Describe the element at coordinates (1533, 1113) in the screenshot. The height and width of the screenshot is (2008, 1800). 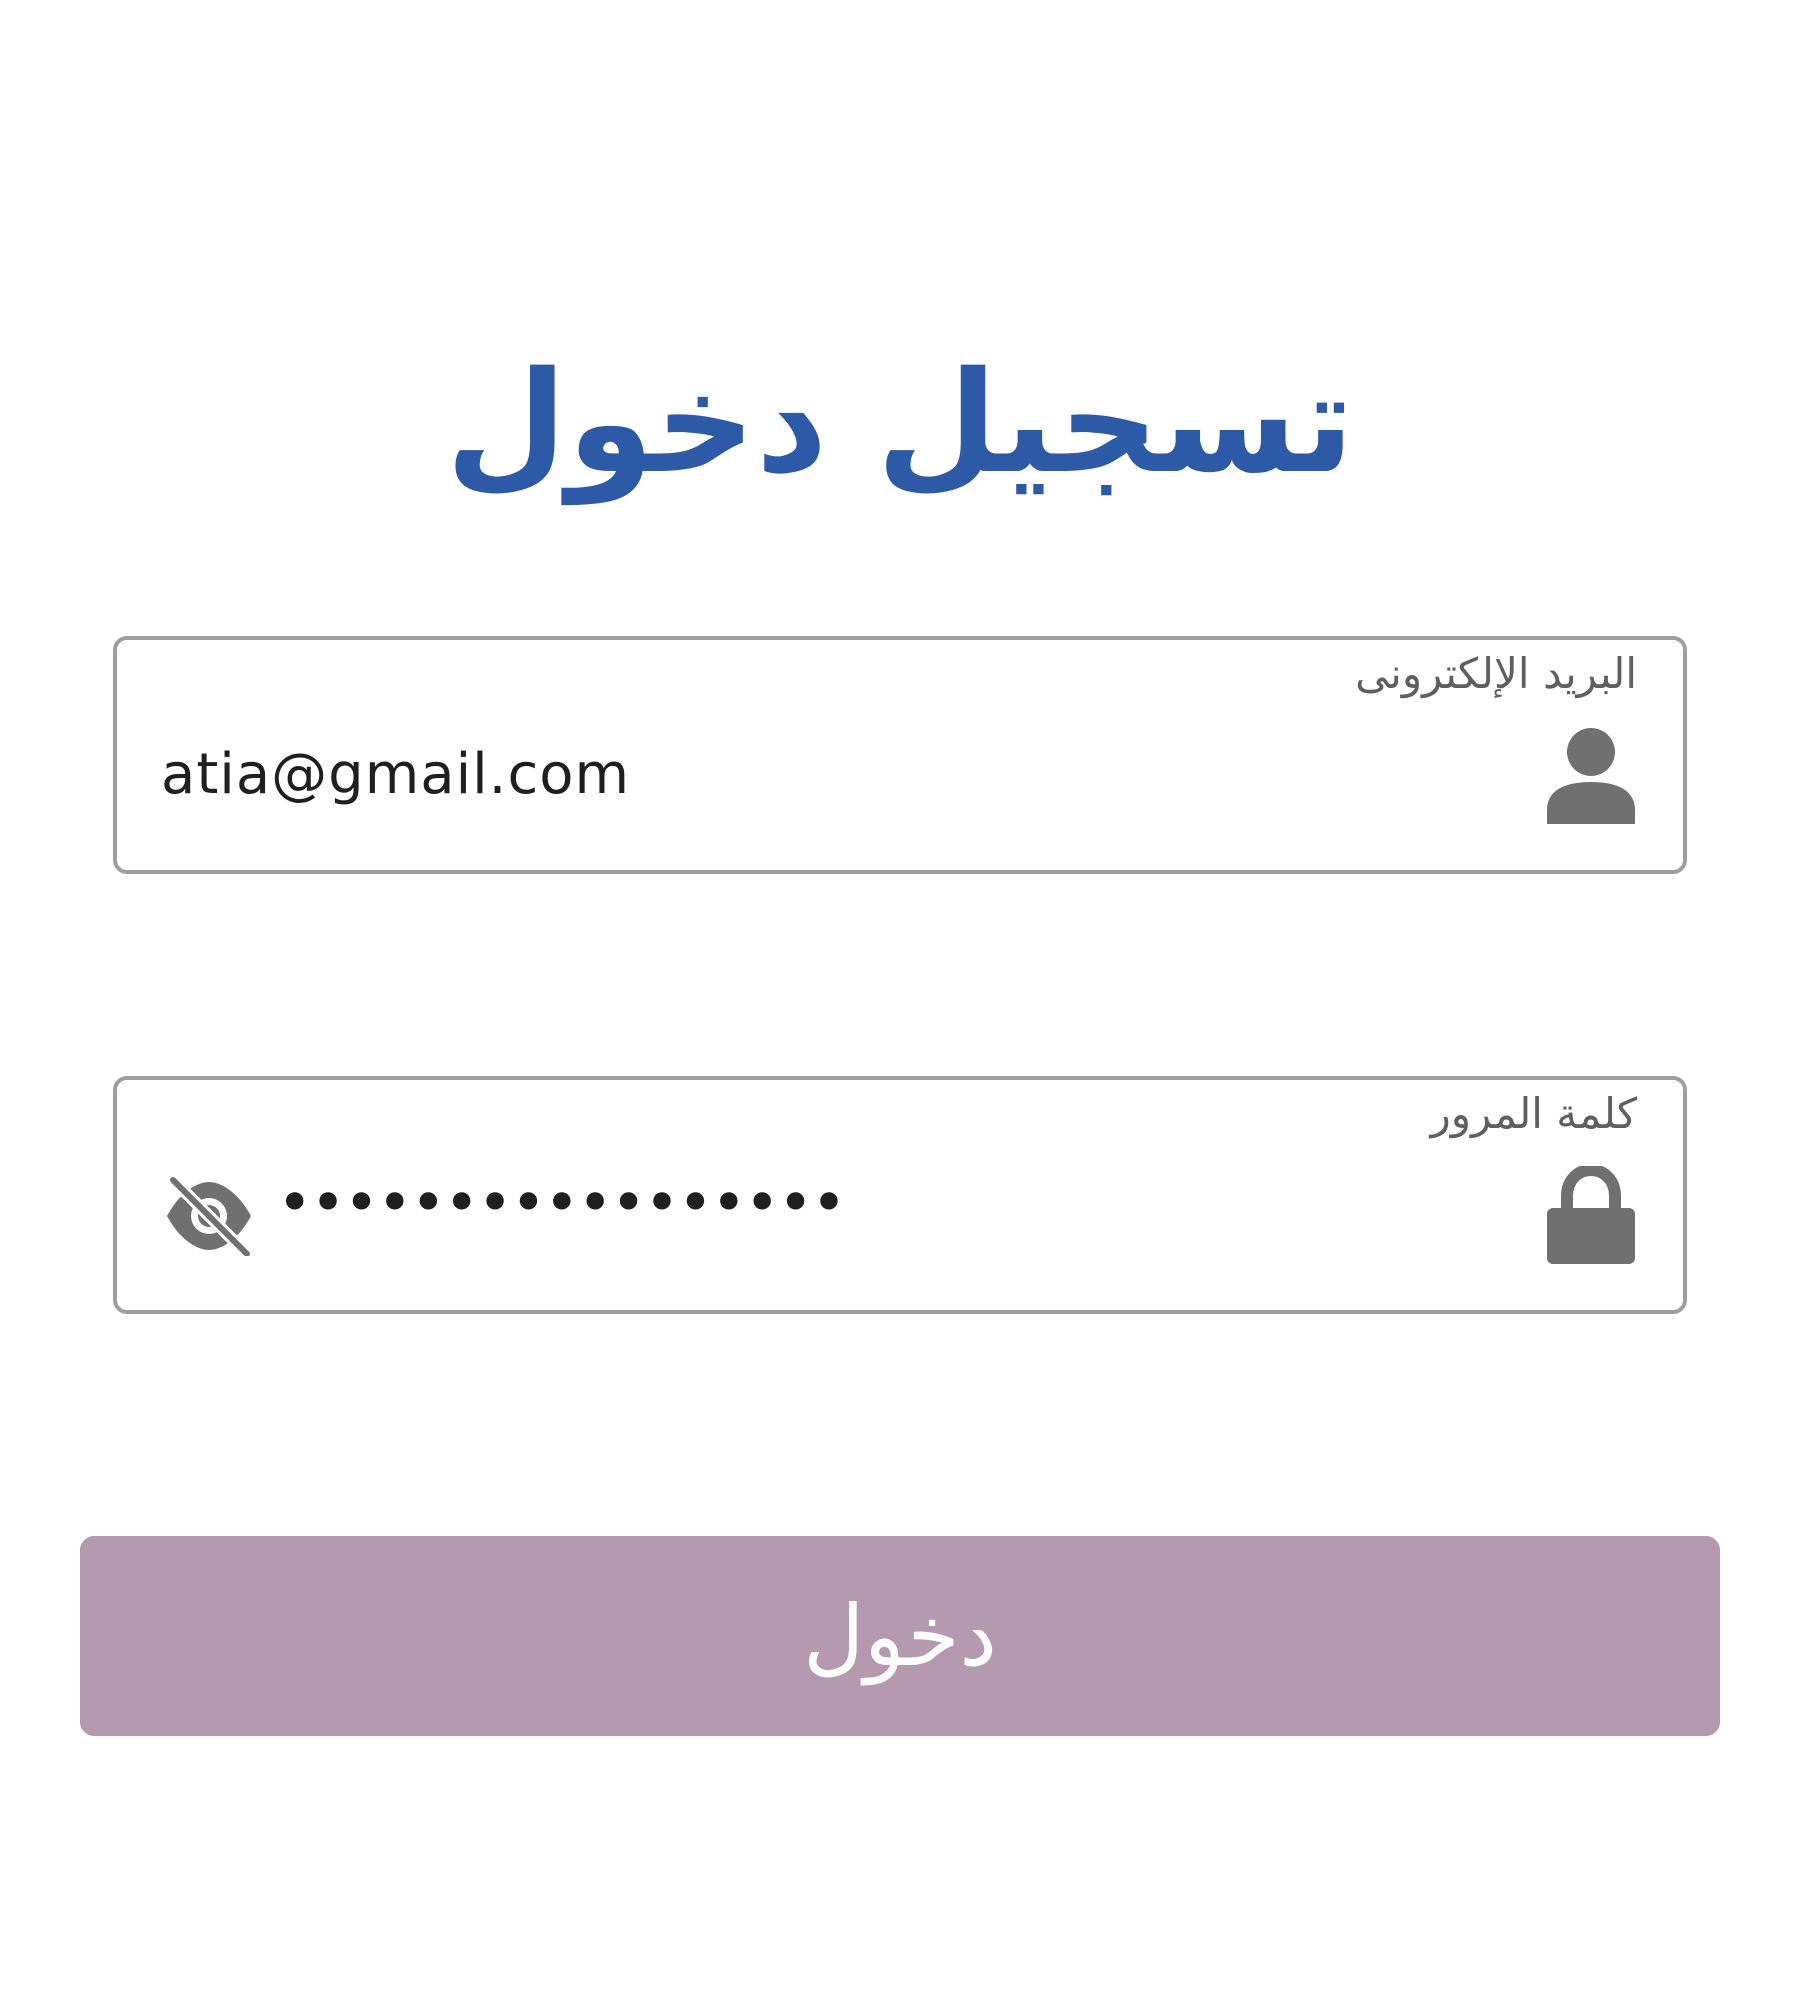
I see `password-field-label: كلمة المرور` at that location.